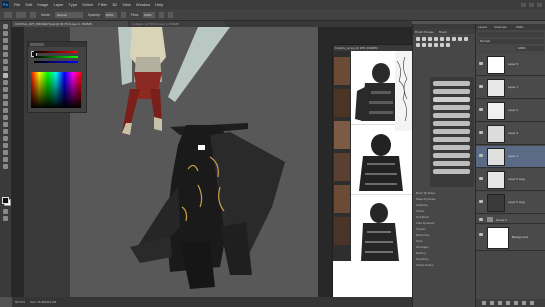 The width and height of the screenshot is (545, 307). Describe the element at coordinates (420, 211) in the screenshot. I see `brush-option: Texture` at that location.